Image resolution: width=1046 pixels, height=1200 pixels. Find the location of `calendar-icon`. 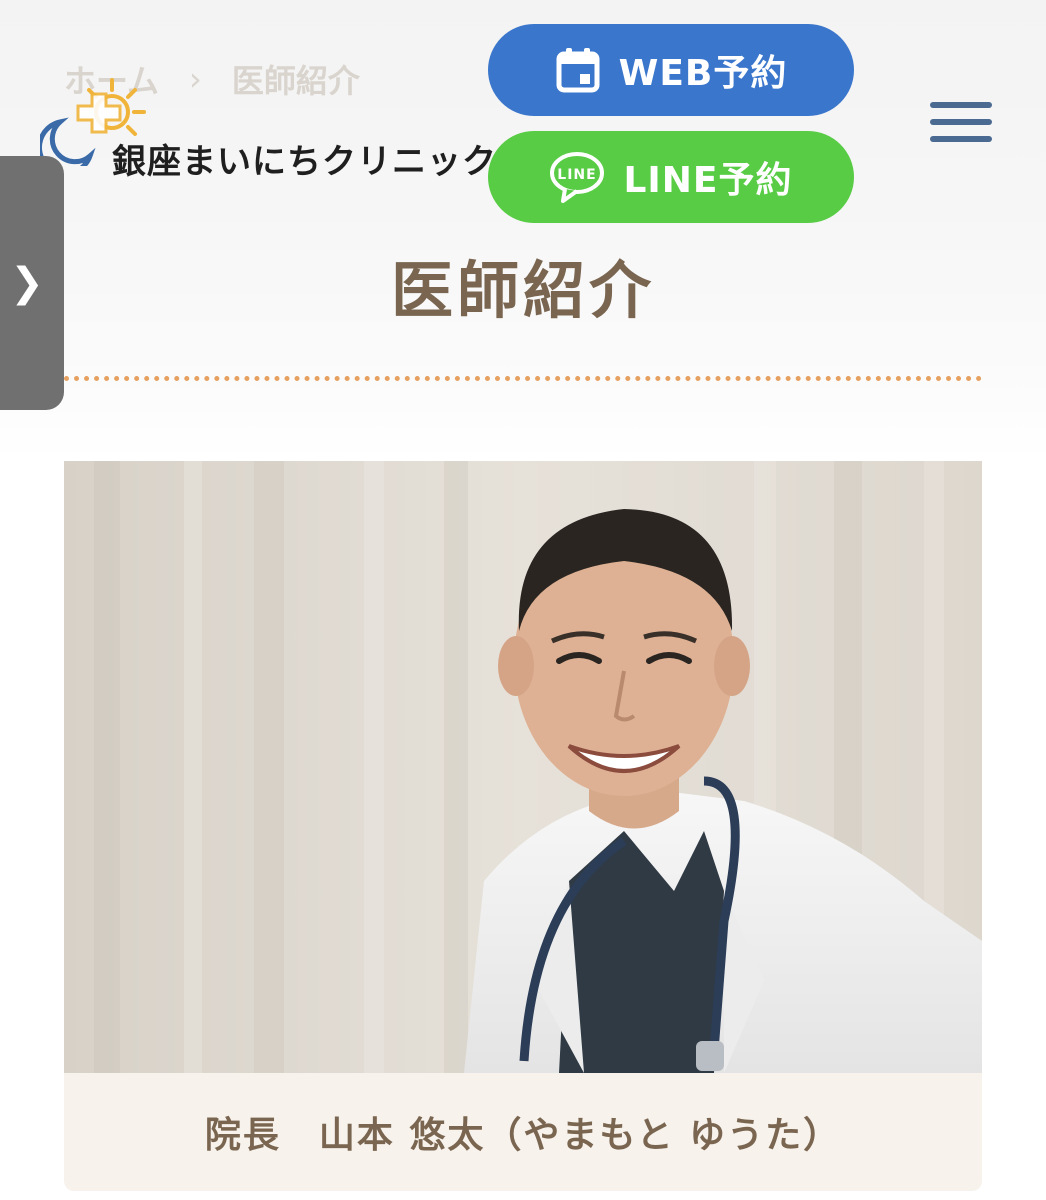

calendar-icon is located at coordinates (578, 70).